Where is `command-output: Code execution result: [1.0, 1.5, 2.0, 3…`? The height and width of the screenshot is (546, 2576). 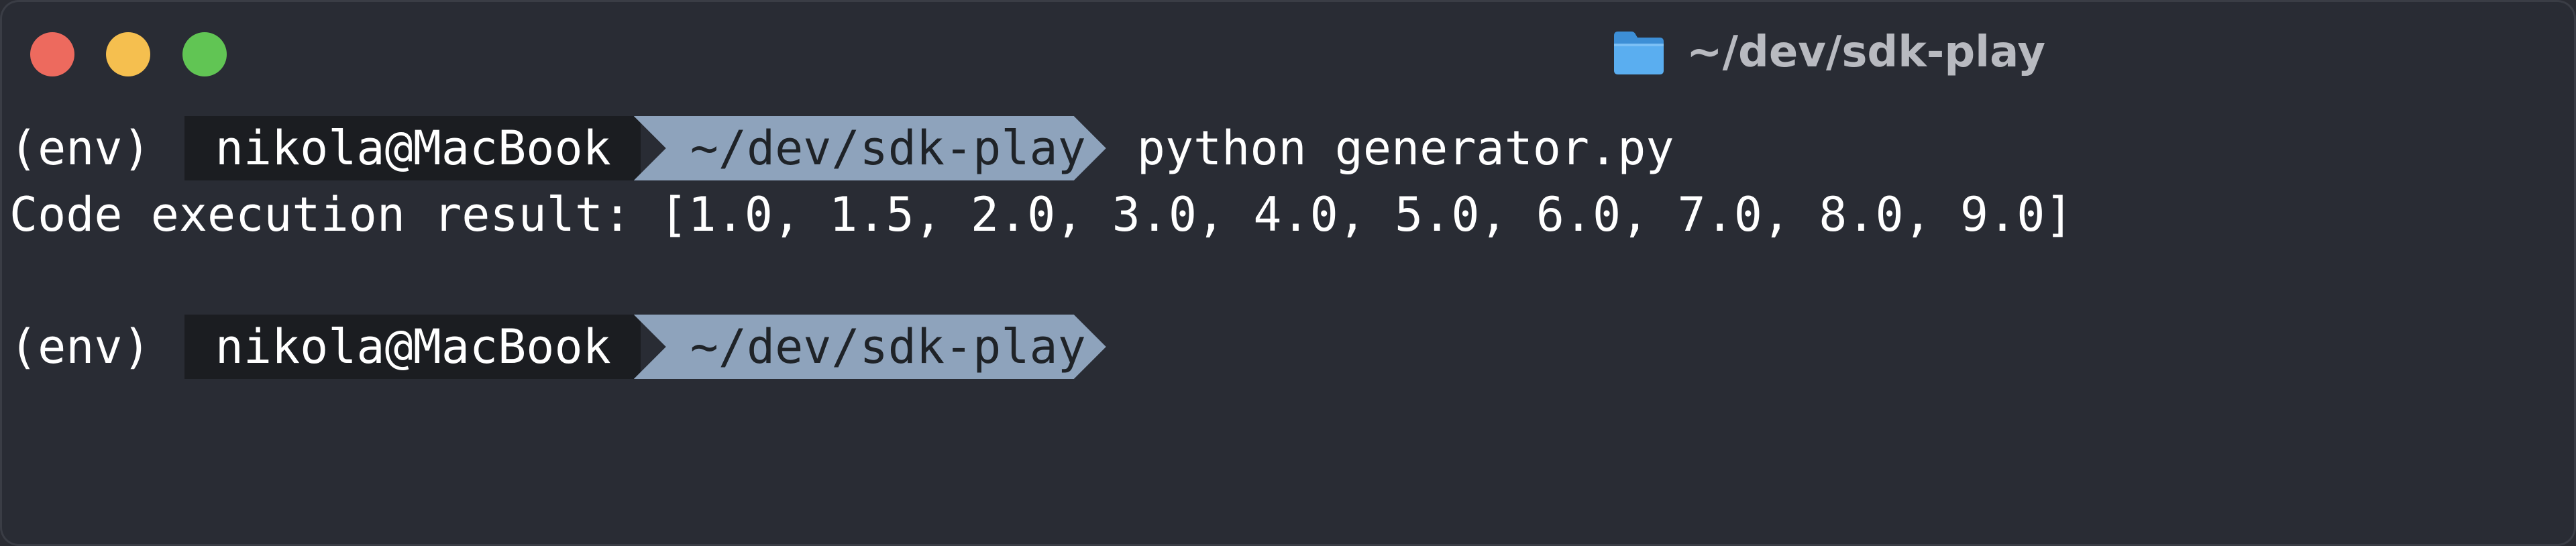
command-output: Code execution result: [1.0, 1.5, 2.0, 3… is located at coordinates (1041, 214).